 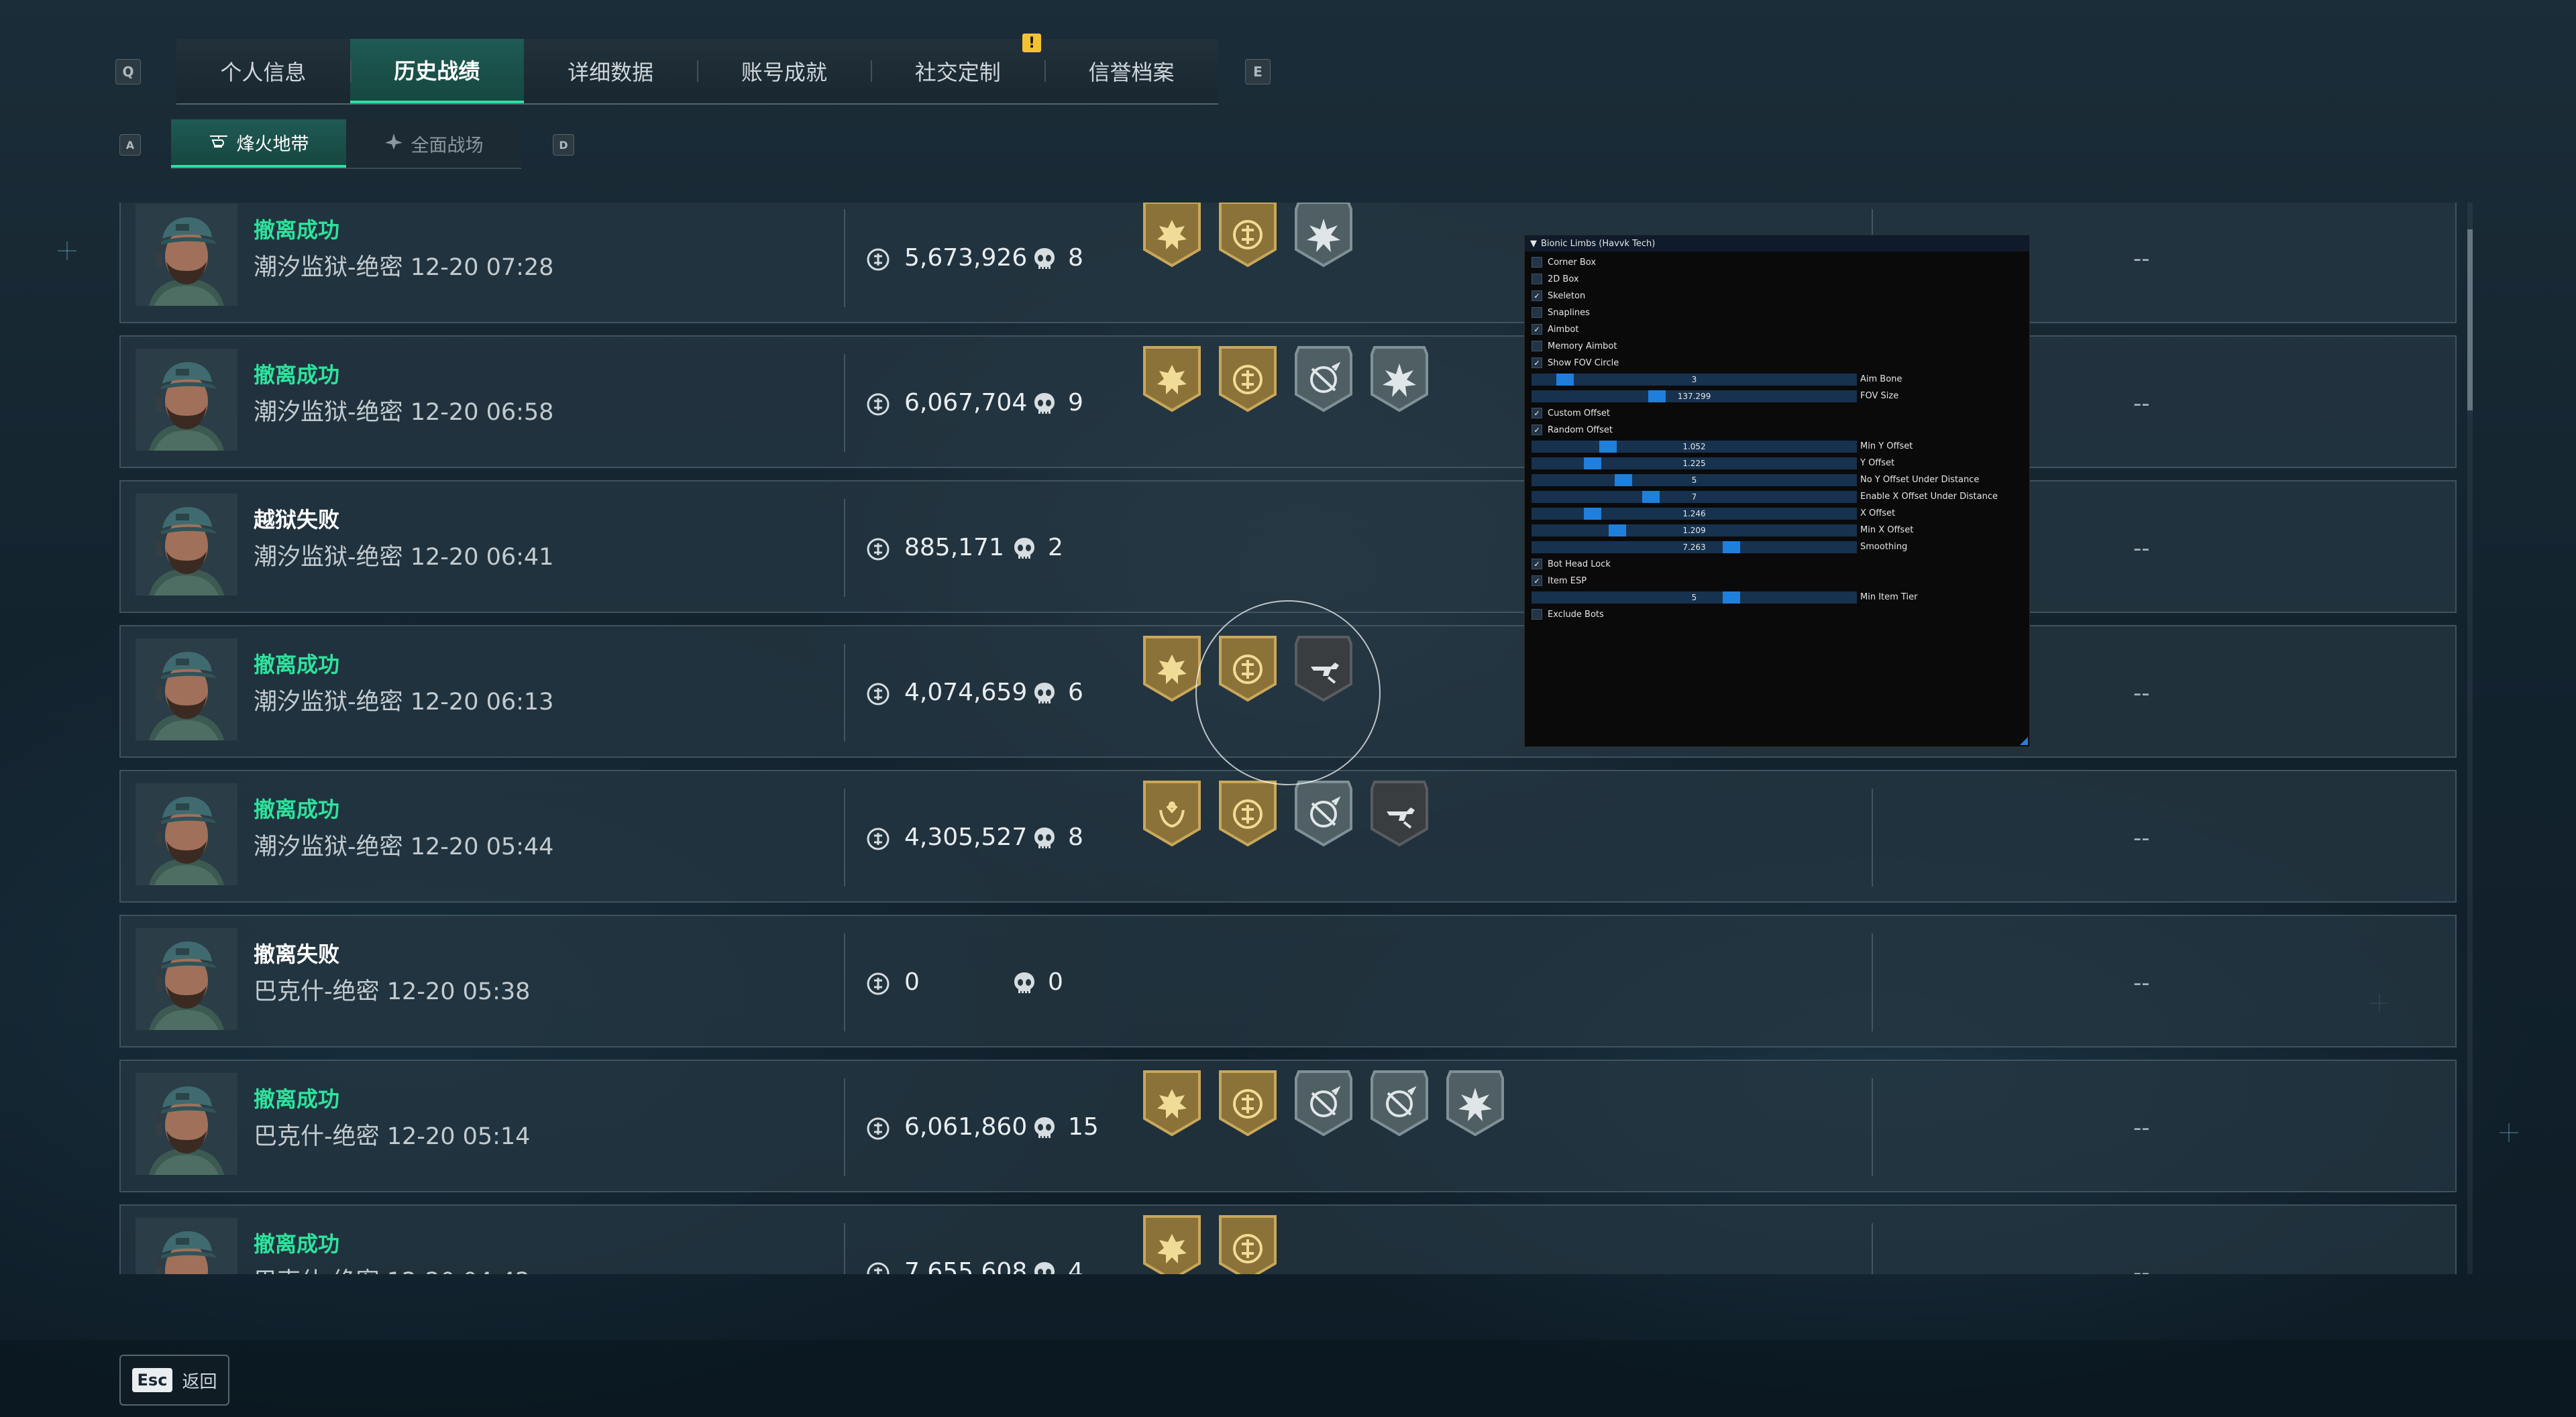 What do you see at coordinates (1561, 312) in the screenshot?
I see `overlay-option: Snaplines` at bounding box center [1561, 312].